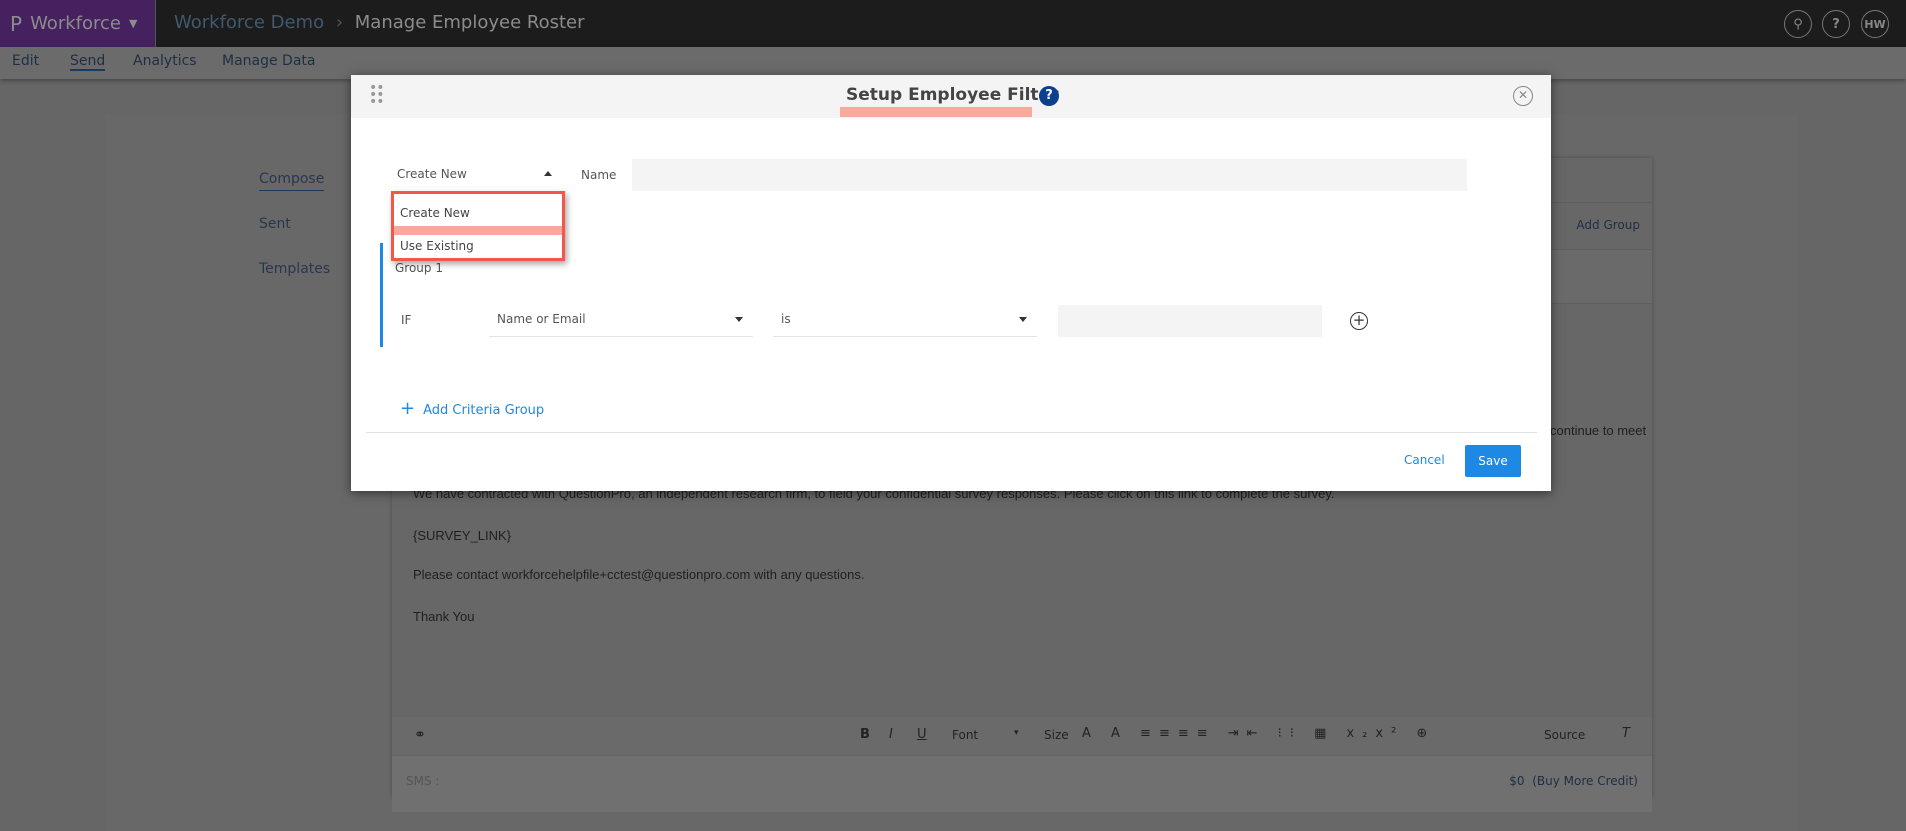 Image resolution: width=1906 pixels, height=831 pixels. Describe the element at coordinates (1049, 175) in the screenshot. I see `name-input` at that location.